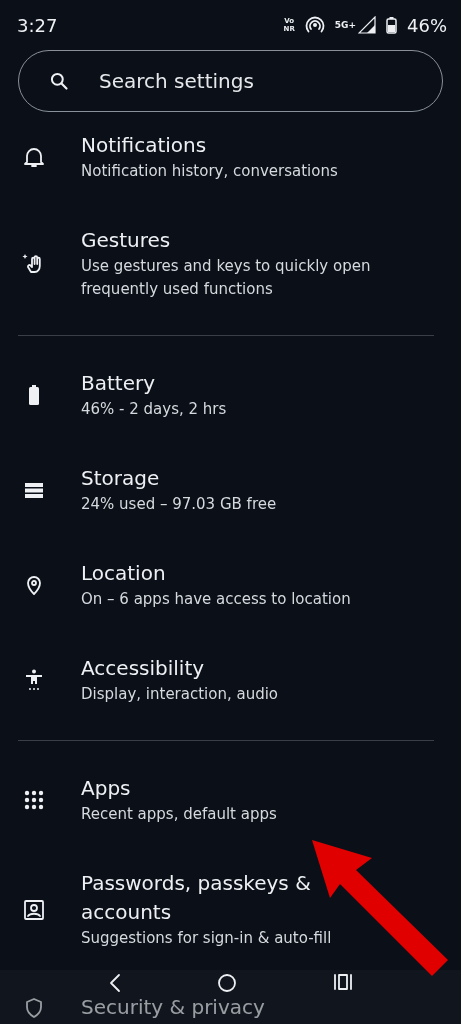 This screenshot has width=461, height=1024. Describe the element at coordinates (121, 478) in the screenshot. I see `item-title: Storage` at that location.